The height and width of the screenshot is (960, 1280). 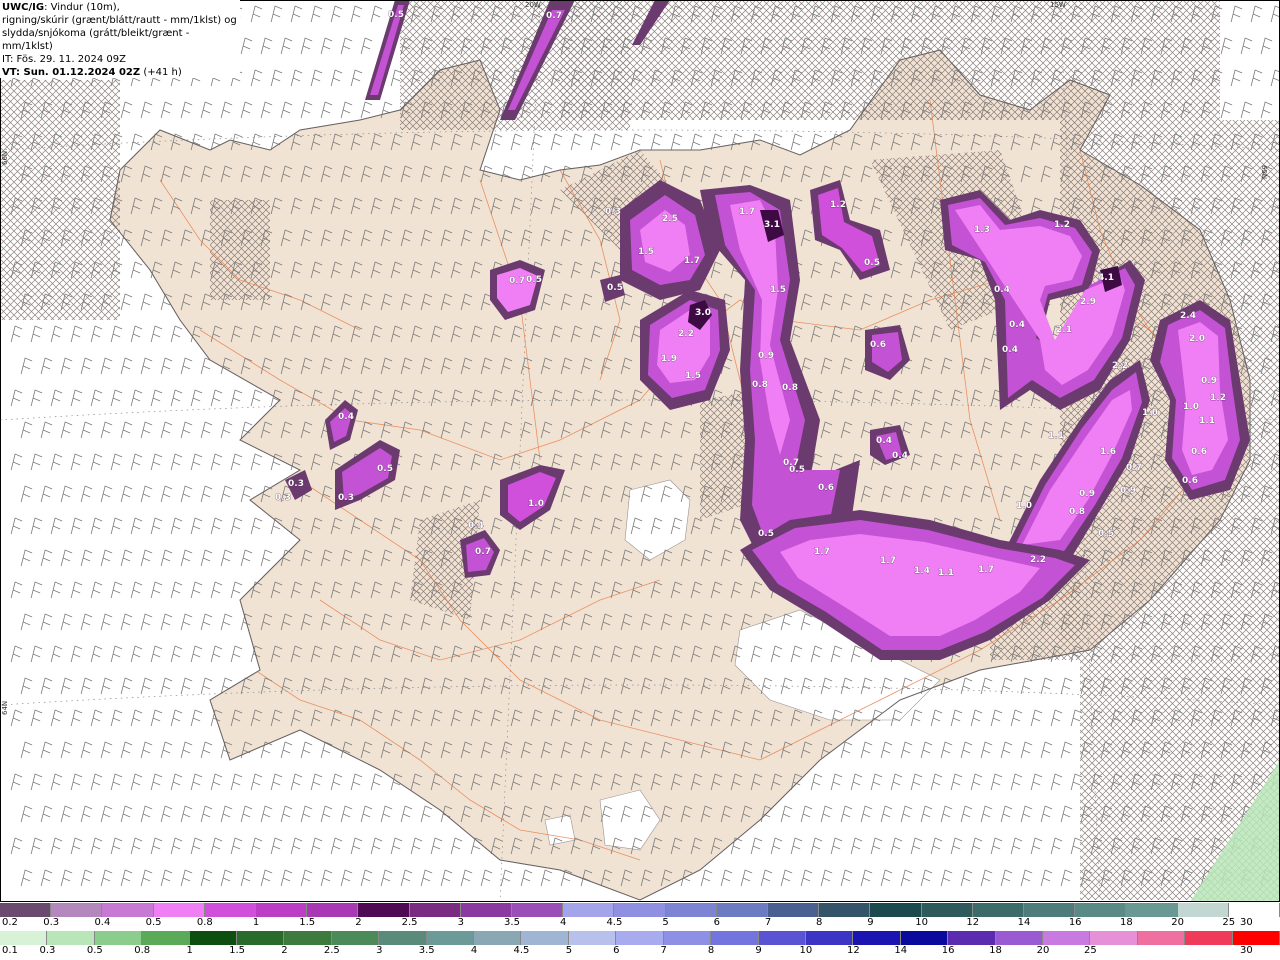 I want to click on legend-label: 18, so click(x=995, y=950).